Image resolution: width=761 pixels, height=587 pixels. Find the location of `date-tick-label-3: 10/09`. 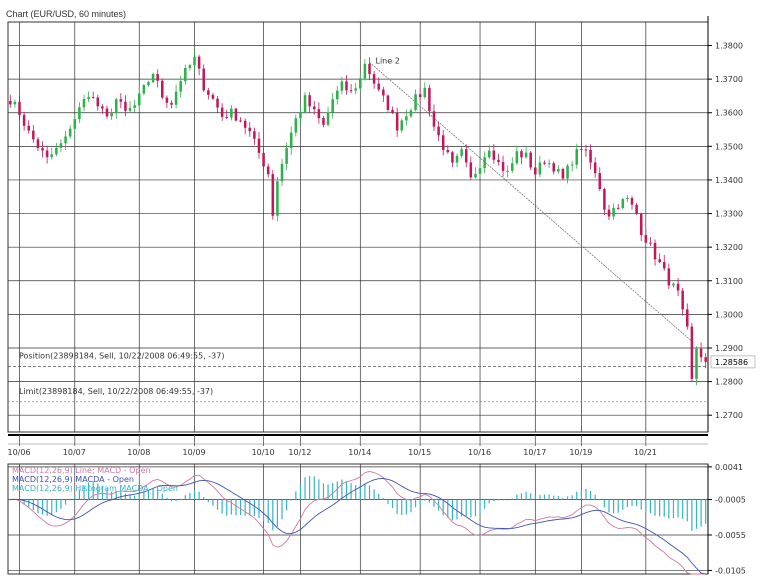

date-tick-label-3: 10/09 is located at coordinates (194, 452).